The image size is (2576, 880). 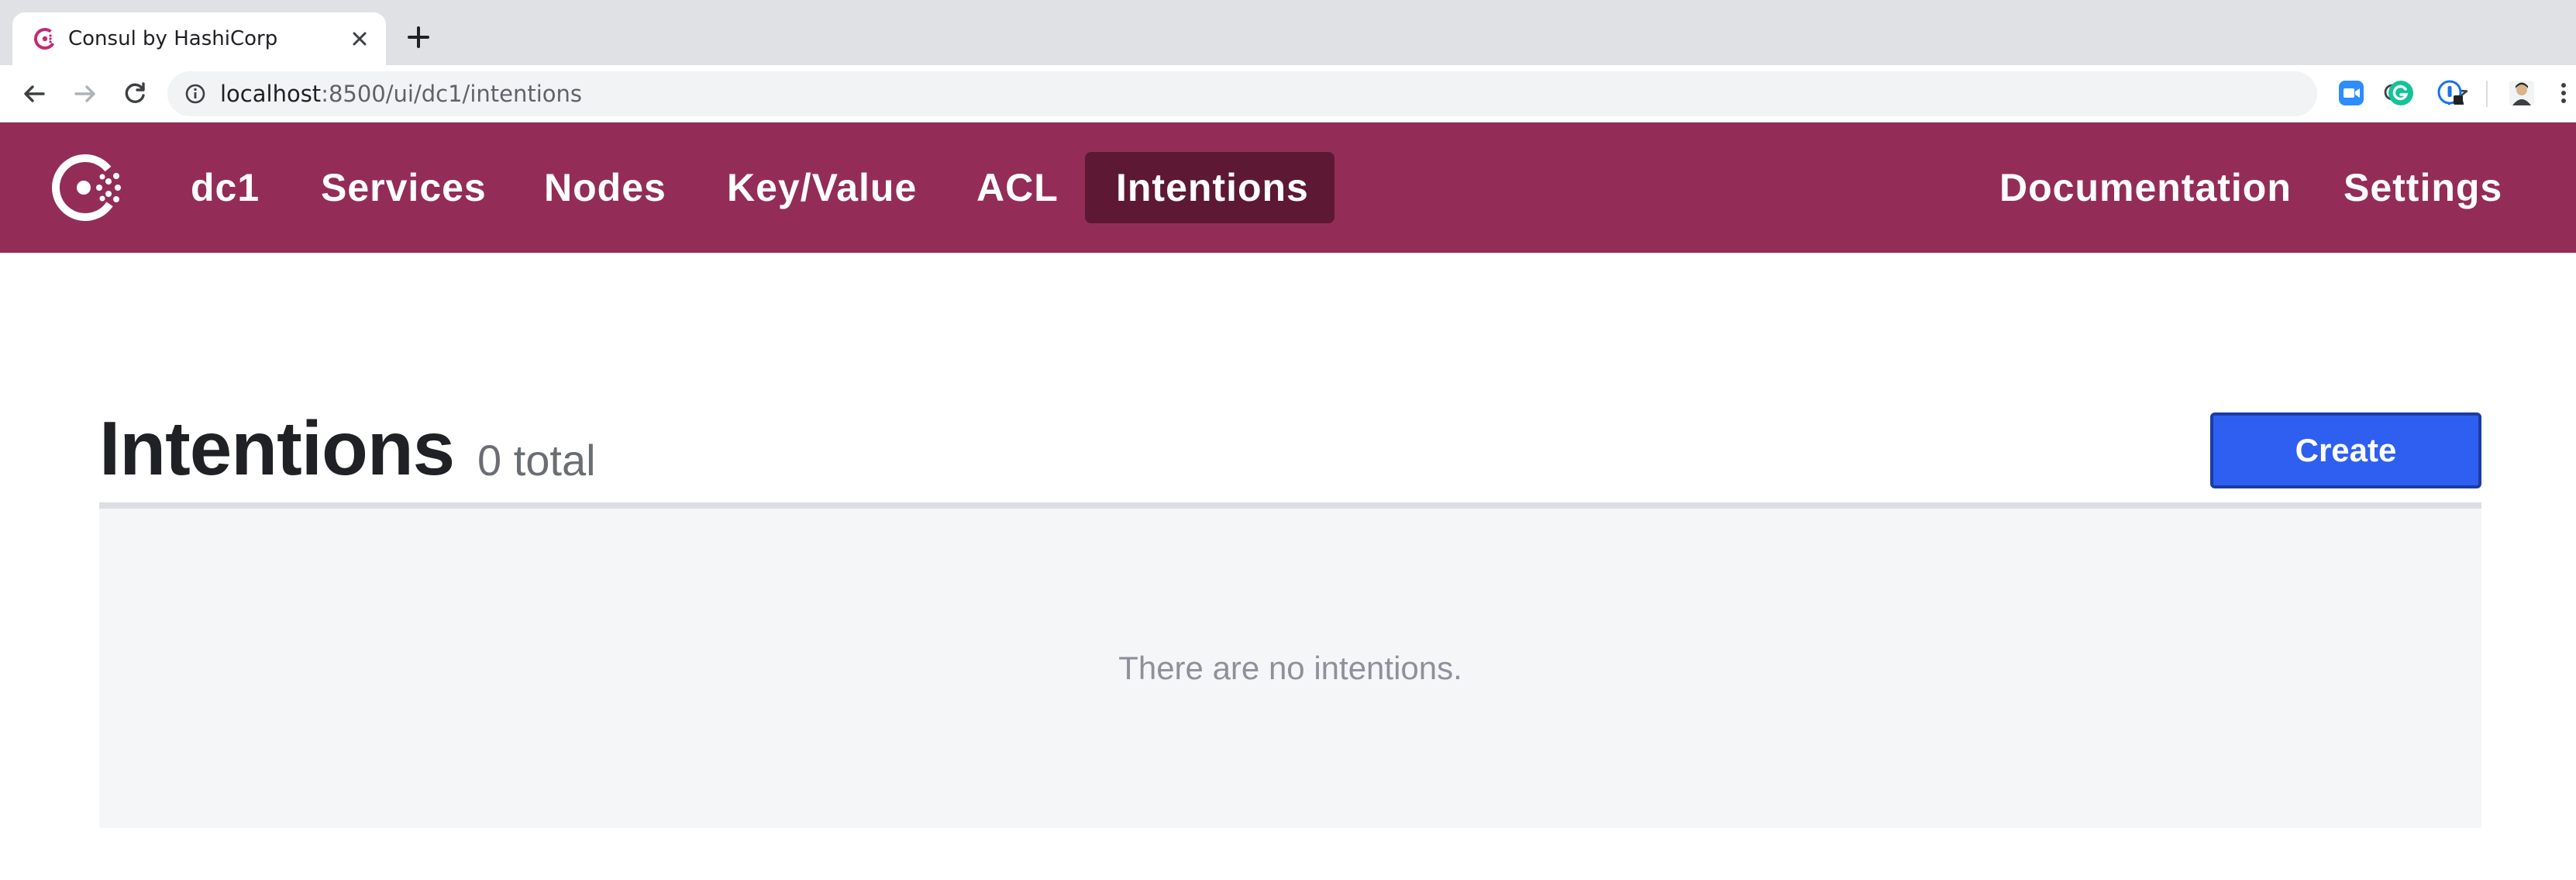 What do you see at coordinates (2450, 93) in the screenshot?
I see `password-manager-icon` at bounding box center [2450, 93].